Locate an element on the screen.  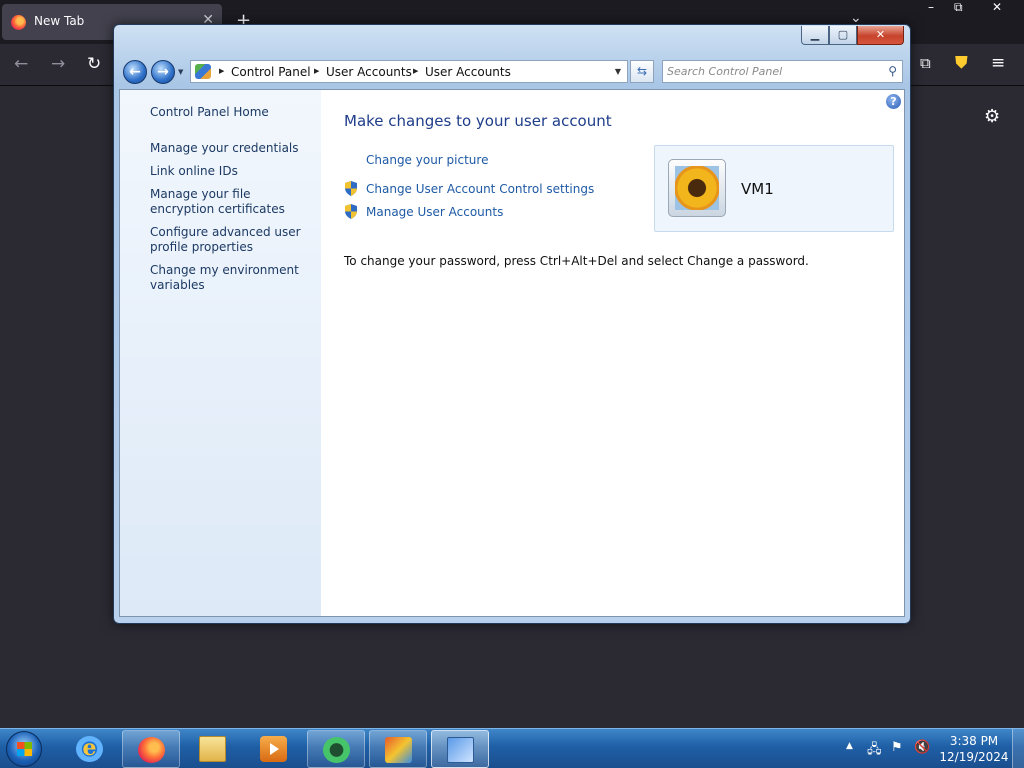
search-icon: ⚲ is located at coordinates (892, 71).